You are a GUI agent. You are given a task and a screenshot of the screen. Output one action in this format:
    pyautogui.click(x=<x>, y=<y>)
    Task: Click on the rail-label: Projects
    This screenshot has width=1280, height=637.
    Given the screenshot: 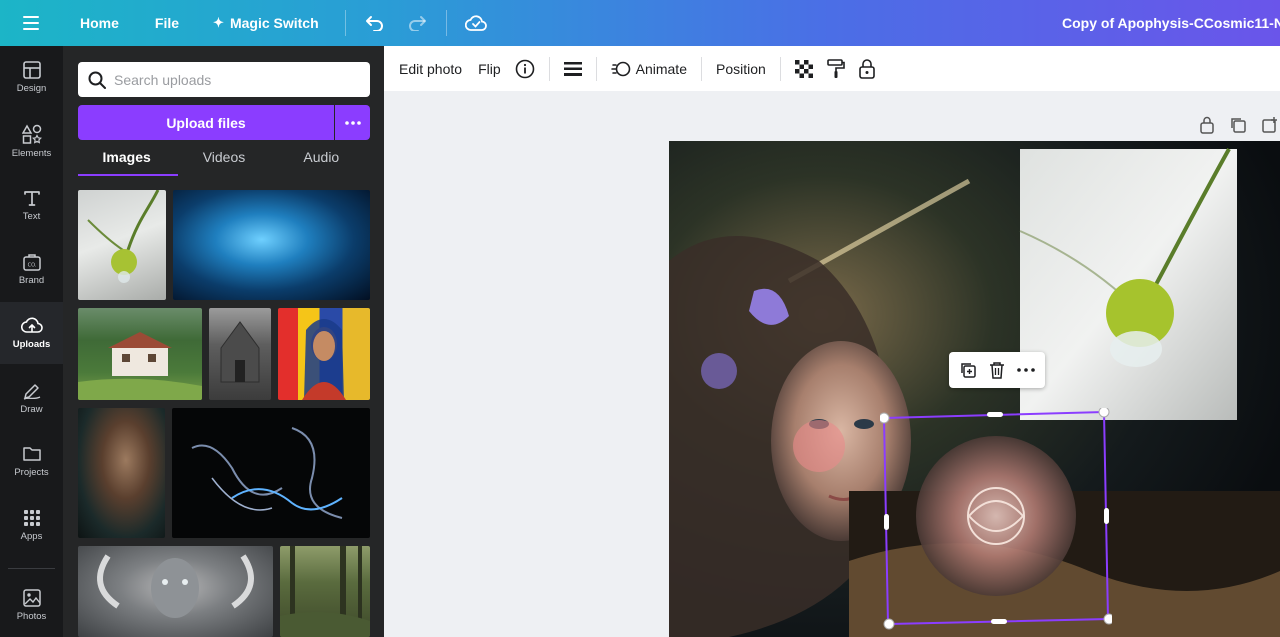 What is the action you would take?
    pyautogui.click(x=31, y=472)
    